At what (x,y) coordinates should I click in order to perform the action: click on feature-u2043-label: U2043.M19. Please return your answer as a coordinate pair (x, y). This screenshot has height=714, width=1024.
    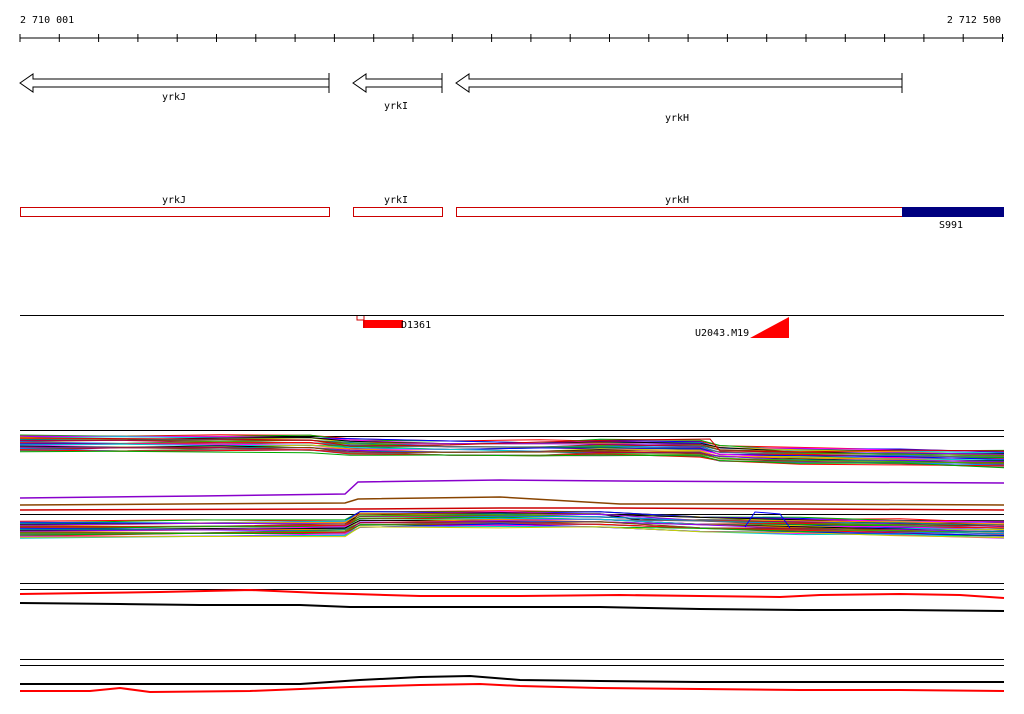
    Looking at the image, I should click on (722, 333).